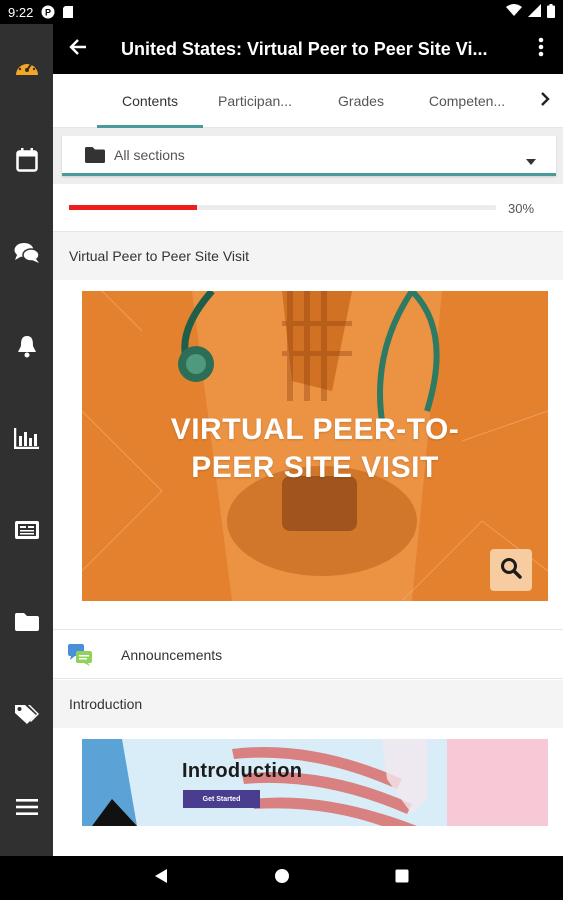 The image size is (563, 900). I want to click on sections-selected-value: All sections, so click(149, 154).